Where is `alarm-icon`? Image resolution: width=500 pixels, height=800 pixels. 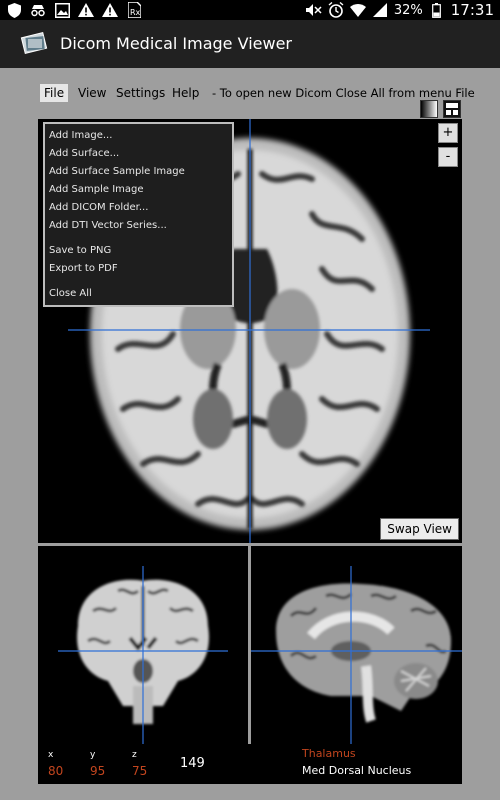
alarm-icon is located at coordinates (336, 10).